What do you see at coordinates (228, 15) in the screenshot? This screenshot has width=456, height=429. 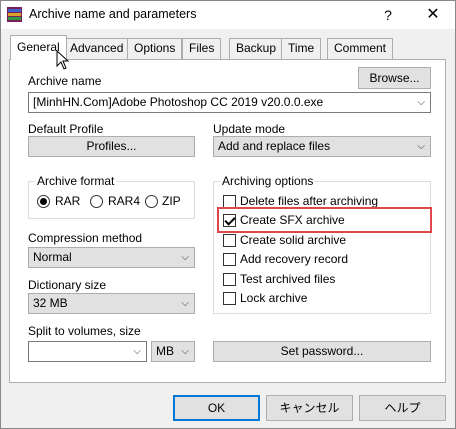 I see `title-bar: Archive name and parameters ? ✕` at bounding box center [228, 15].